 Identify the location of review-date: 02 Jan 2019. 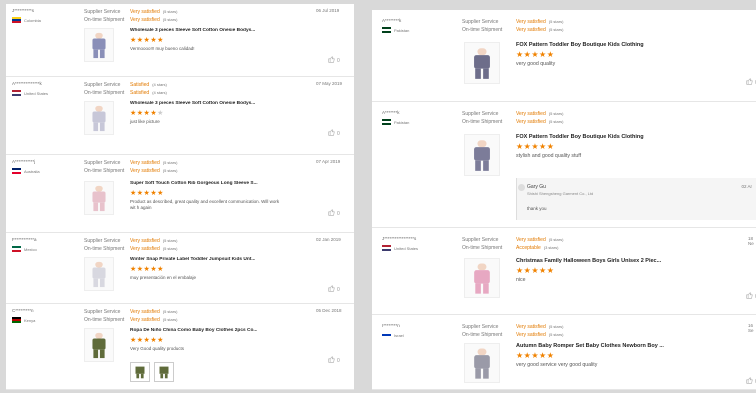
(328, 239).